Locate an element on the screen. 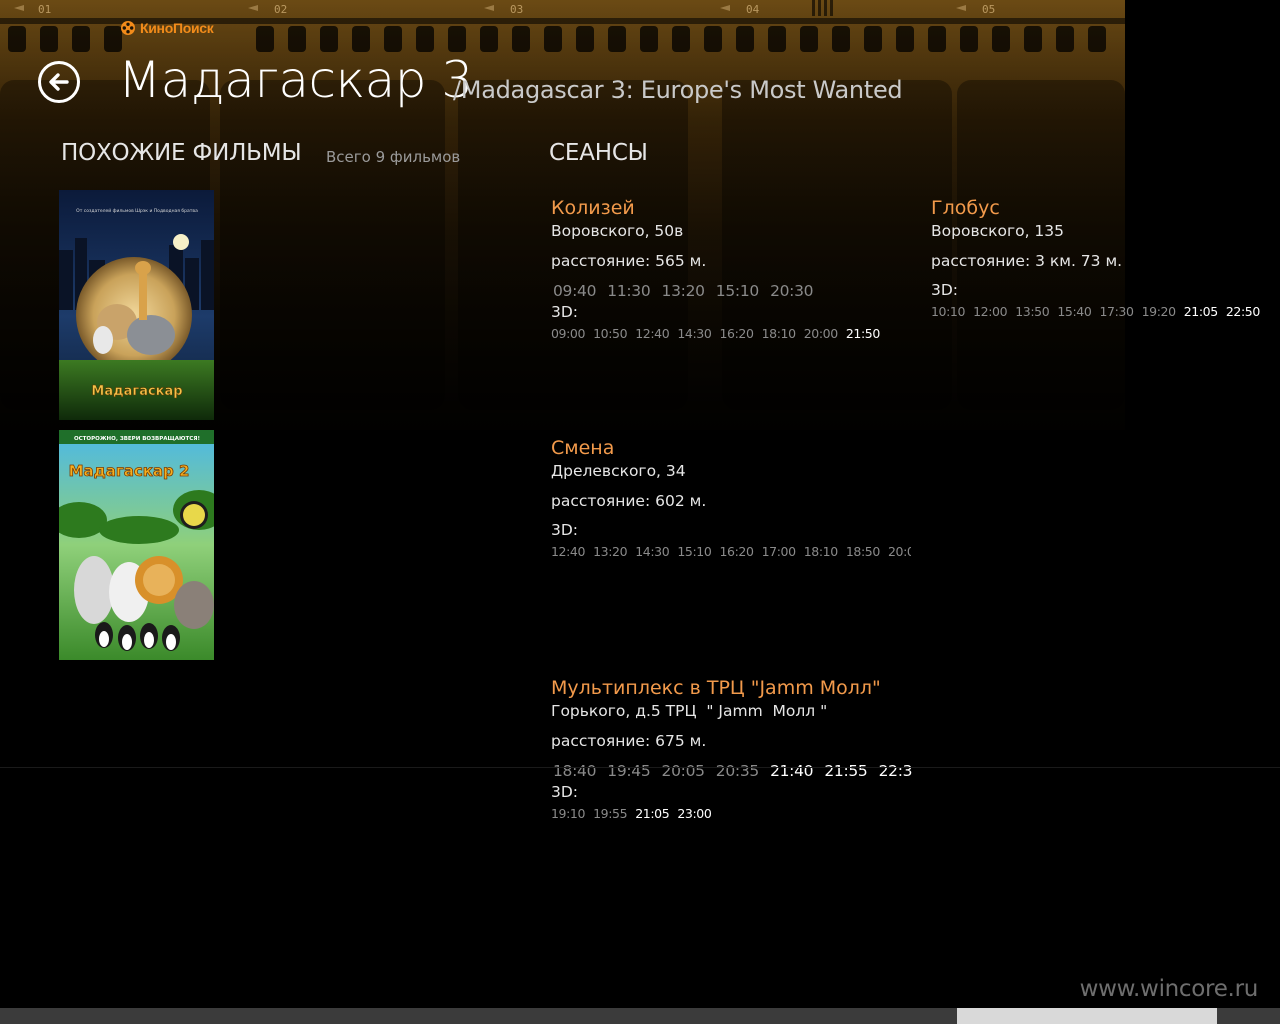  showtime-3d: 10:10 is located at coordinates (948, 311).